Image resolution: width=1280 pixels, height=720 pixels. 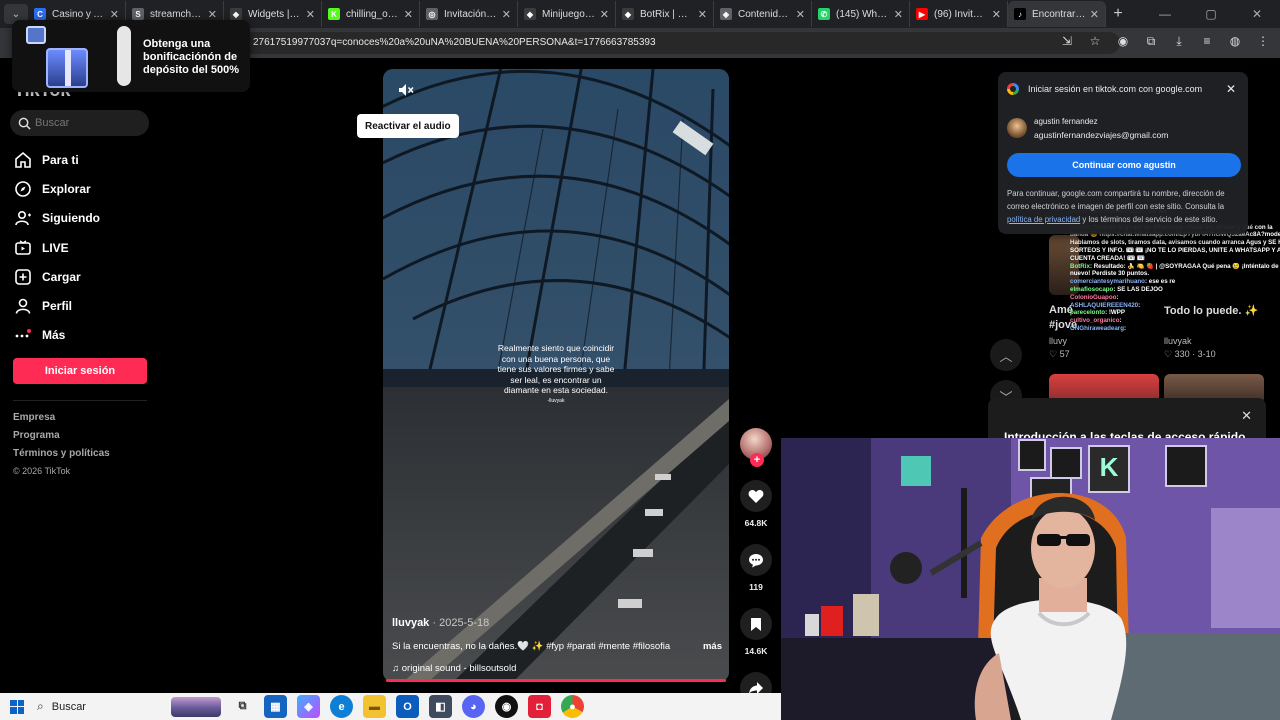 What do you see at coordinates (572, 706) in the screenshot?
I see `chrome-icon: ●` at bounding box center [572, 706].